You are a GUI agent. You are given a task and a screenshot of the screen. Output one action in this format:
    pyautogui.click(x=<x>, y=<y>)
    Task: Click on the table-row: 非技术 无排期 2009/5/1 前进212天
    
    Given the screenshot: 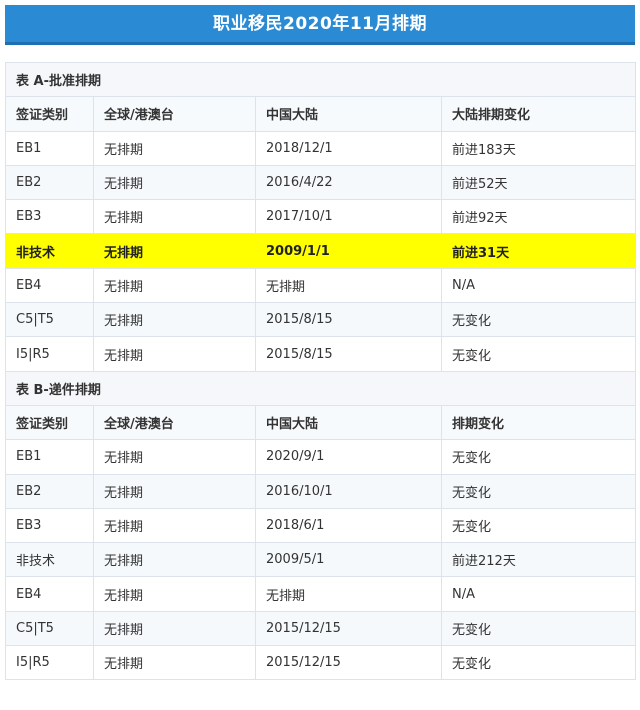 What is the action you would take?
    pyautogui.click(x=321, y=560)
    